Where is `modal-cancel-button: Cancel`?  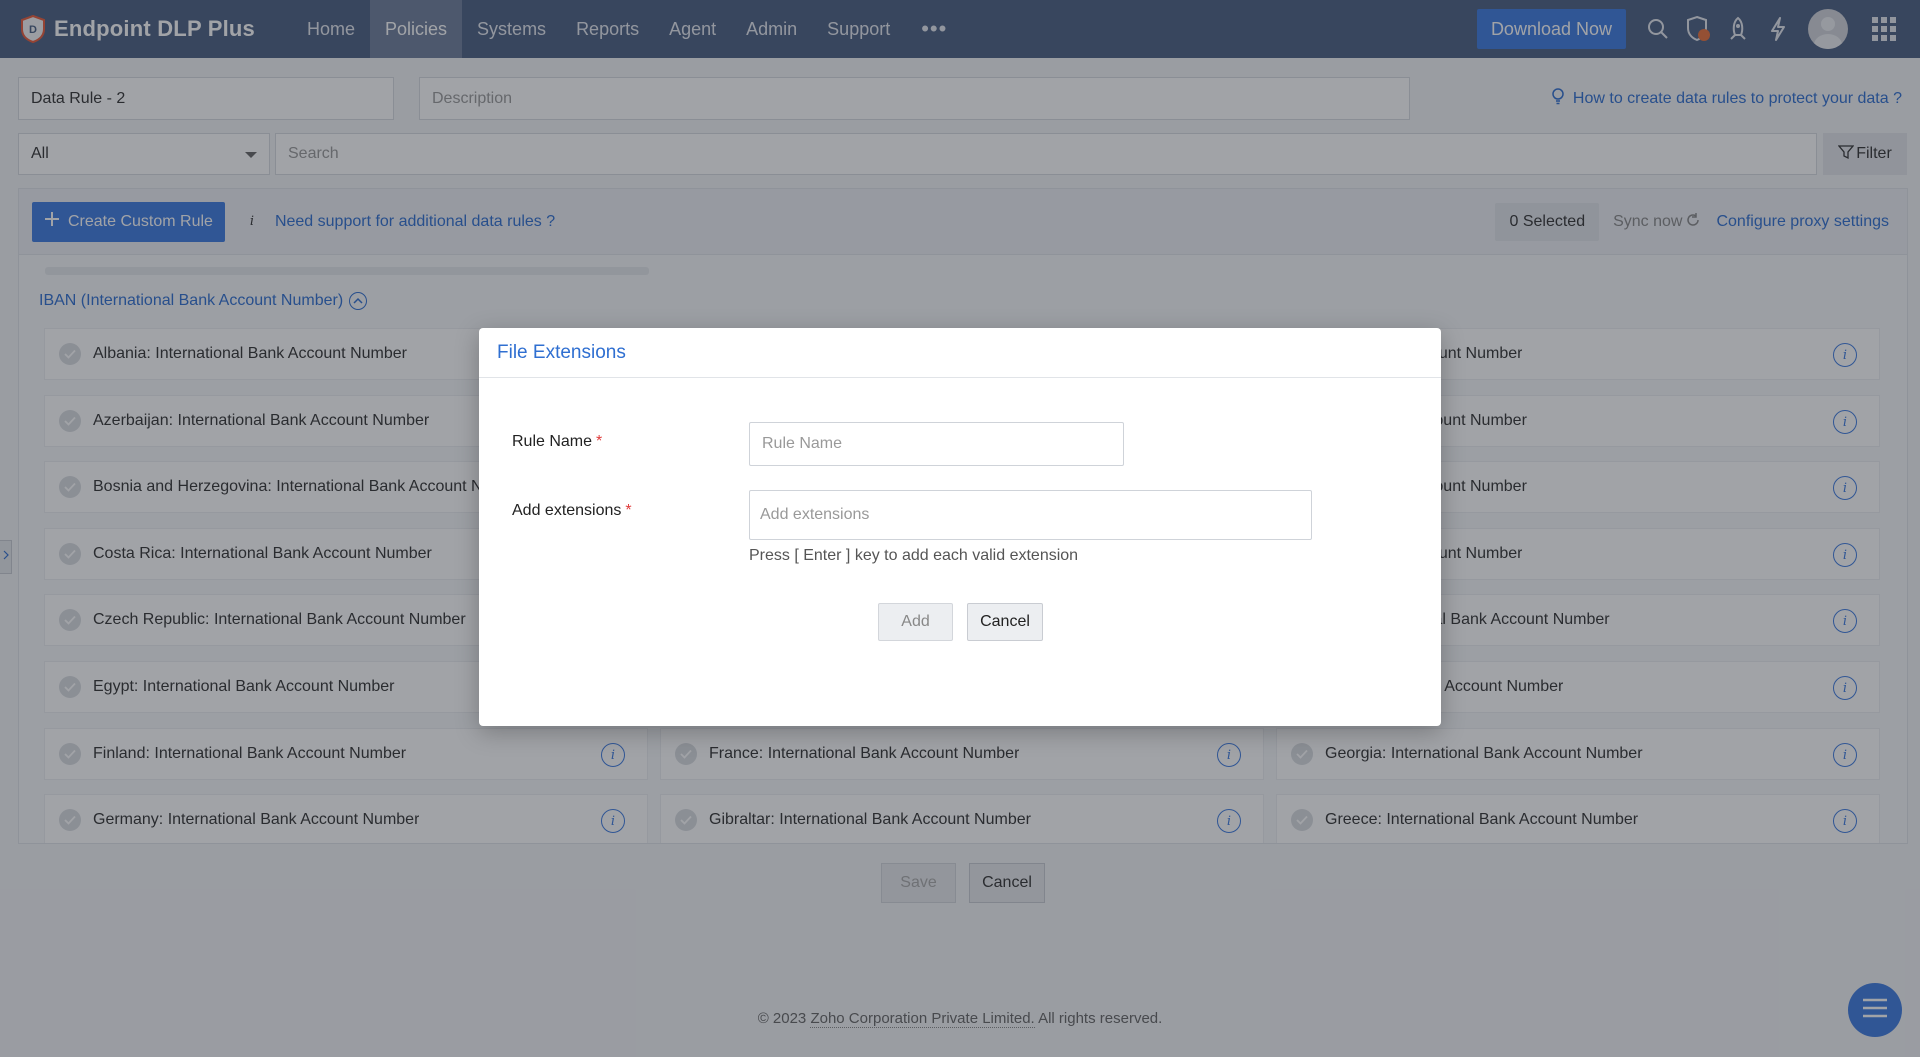
modal-cancel-button: Cancel is located at coordinates (1005, 622).